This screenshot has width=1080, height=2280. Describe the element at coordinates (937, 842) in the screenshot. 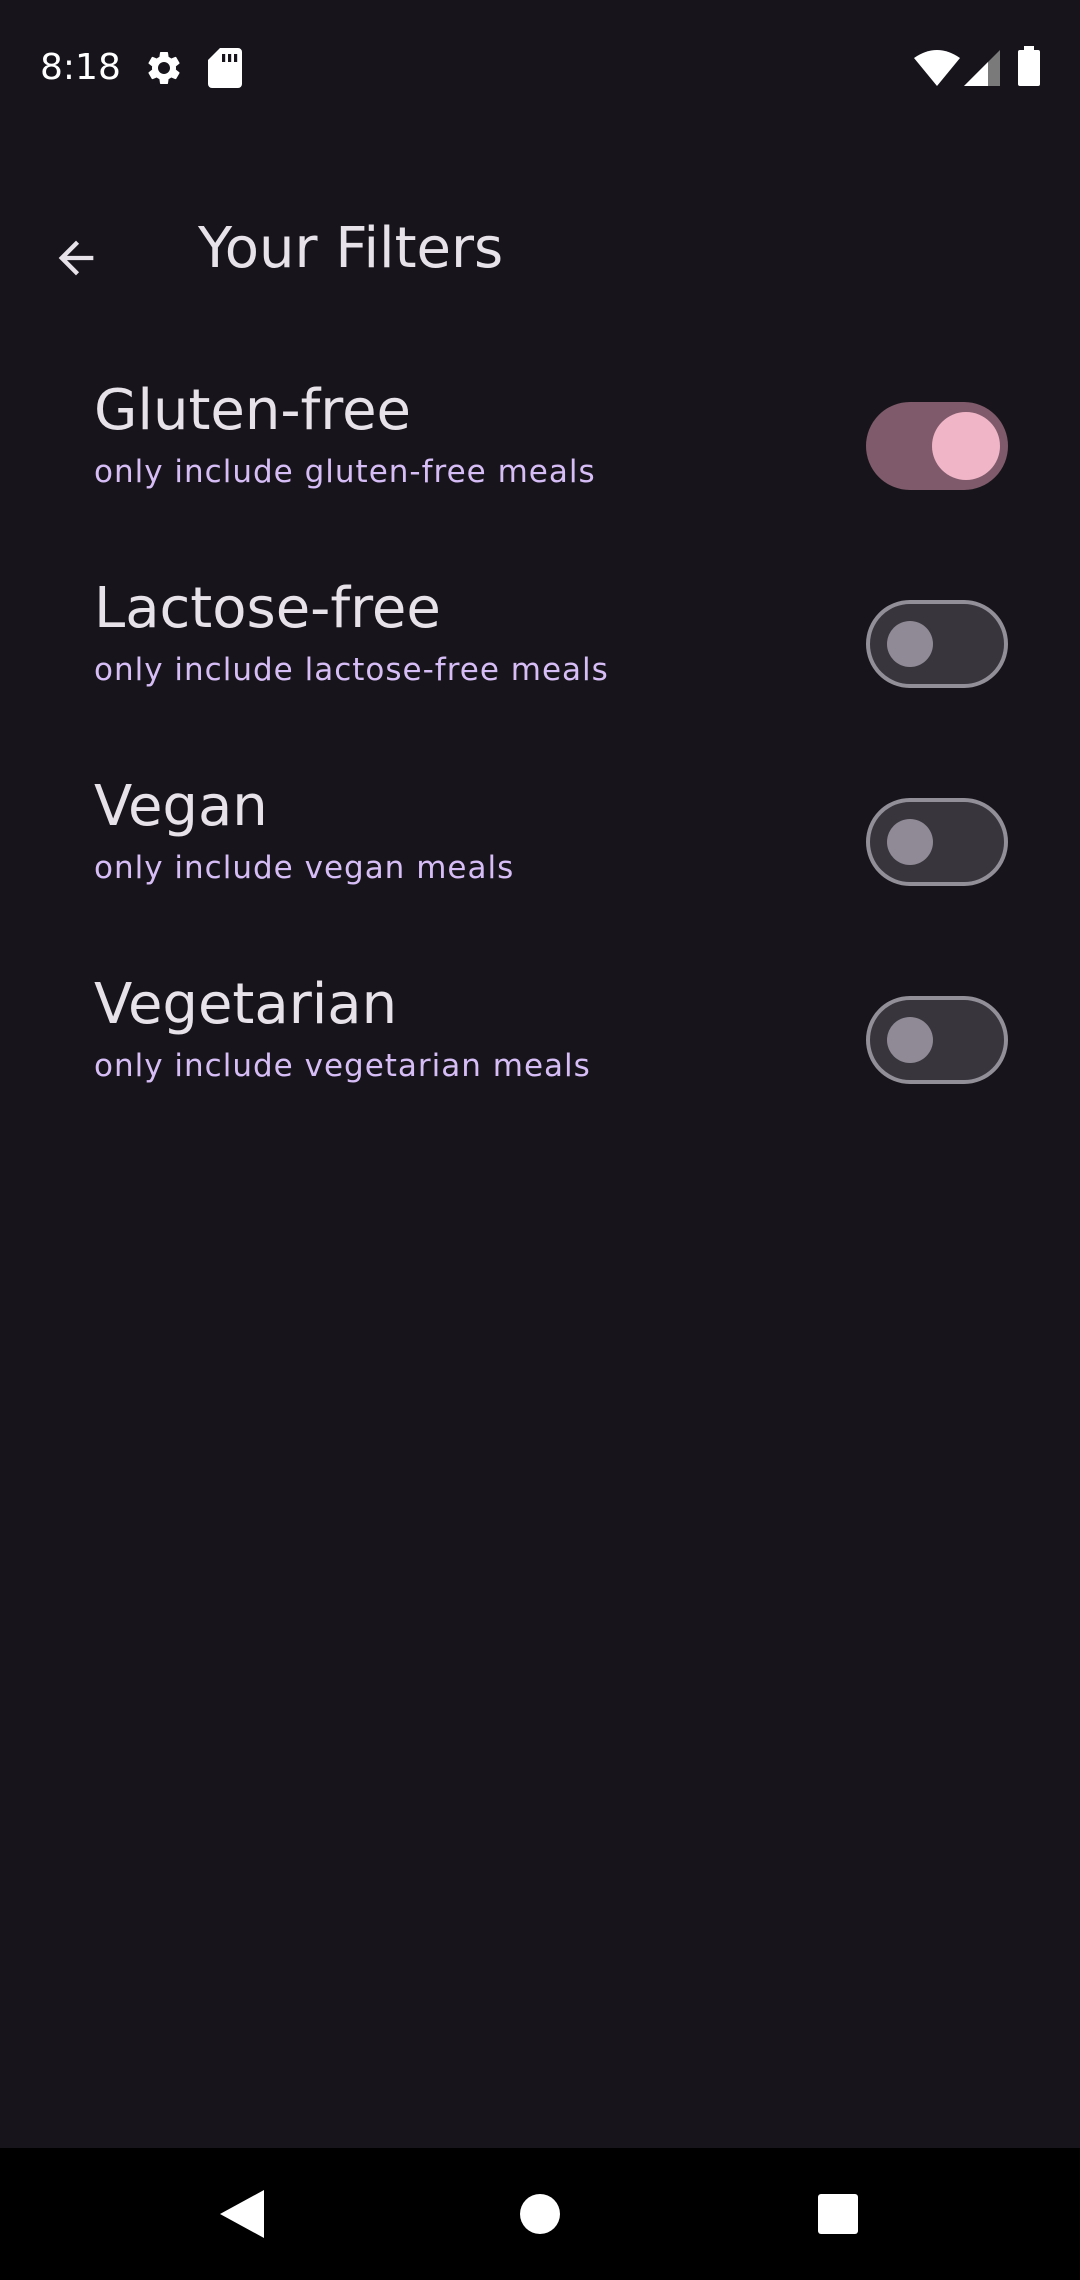

I see `vegan-switch` at that location.